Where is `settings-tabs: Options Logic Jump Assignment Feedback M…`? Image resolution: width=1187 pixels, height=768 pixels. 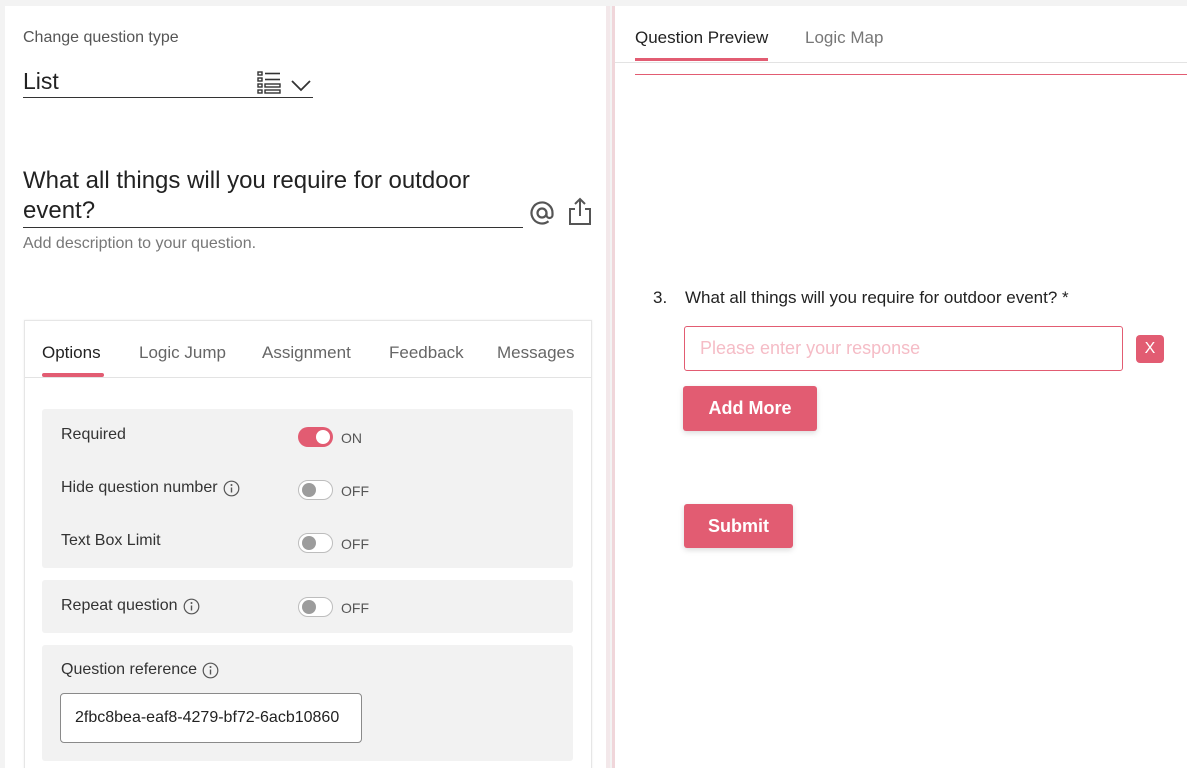 settings-tabs: Options Logic Jump Assignment Feedback M… is located at coordinates (308, 349).